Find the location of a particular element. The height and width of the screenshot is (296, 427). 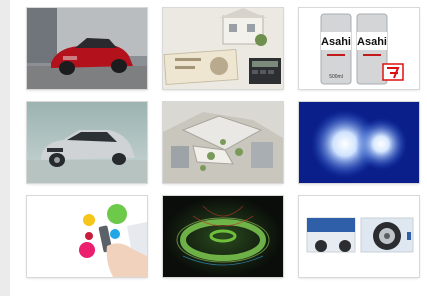

particle-ring-image is located at coordinates (223, 236).